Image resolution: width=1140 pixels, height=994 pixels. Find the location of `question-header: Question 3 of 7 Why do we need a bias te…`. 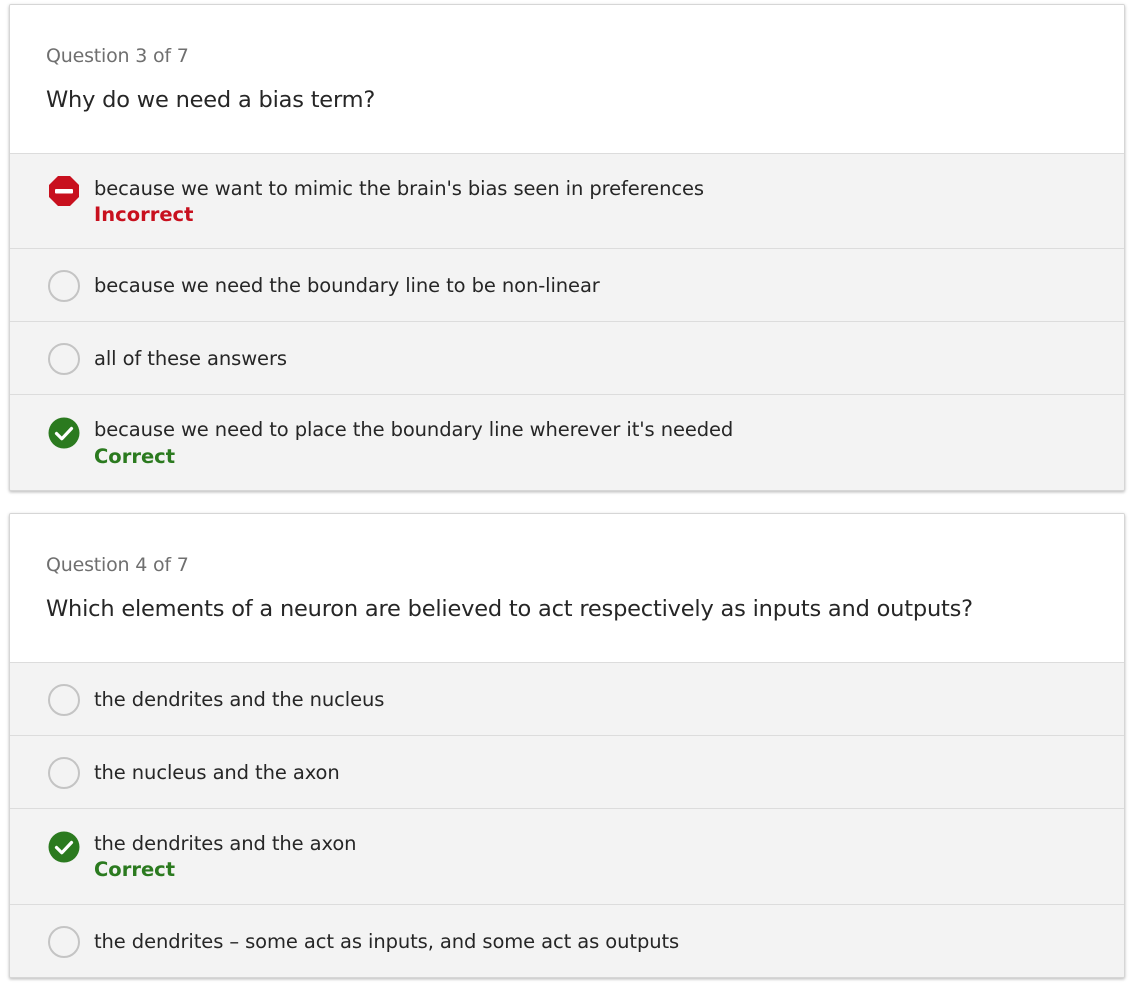

question-header: Question 3 of 7 Why do we need a bias te… is located at coordinates (567, 79).